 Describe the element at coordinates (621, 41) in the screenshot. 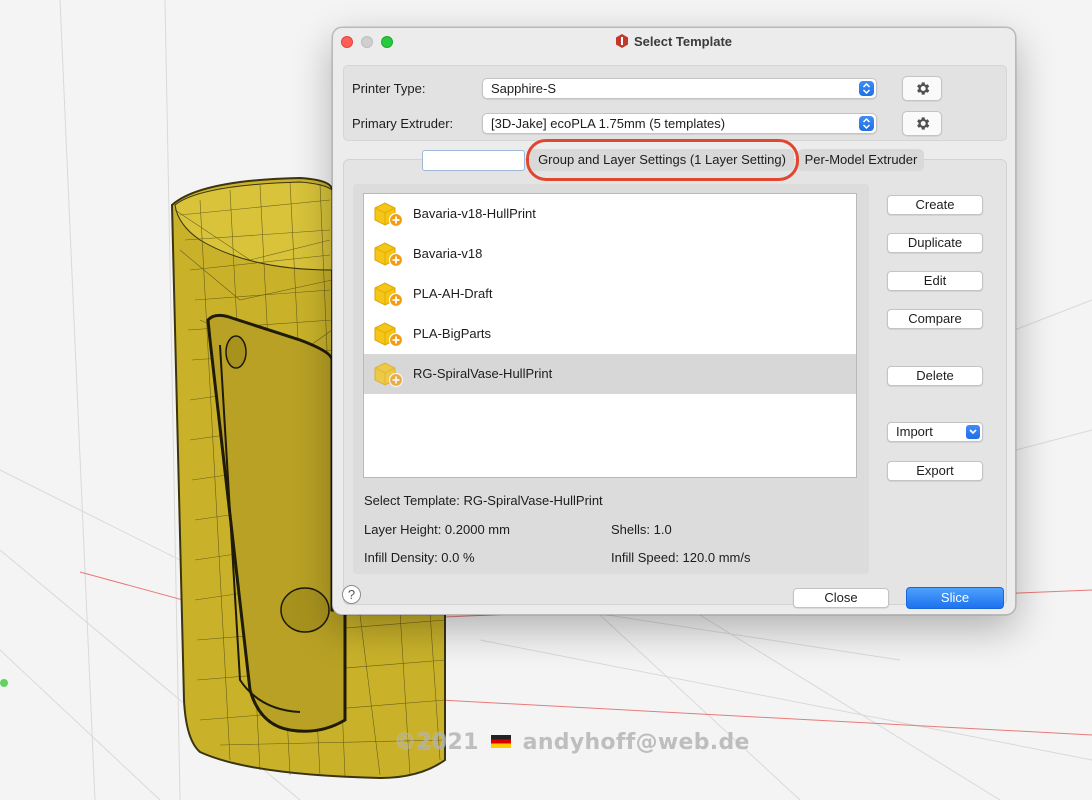

I see `app-logo-icon` at that location.